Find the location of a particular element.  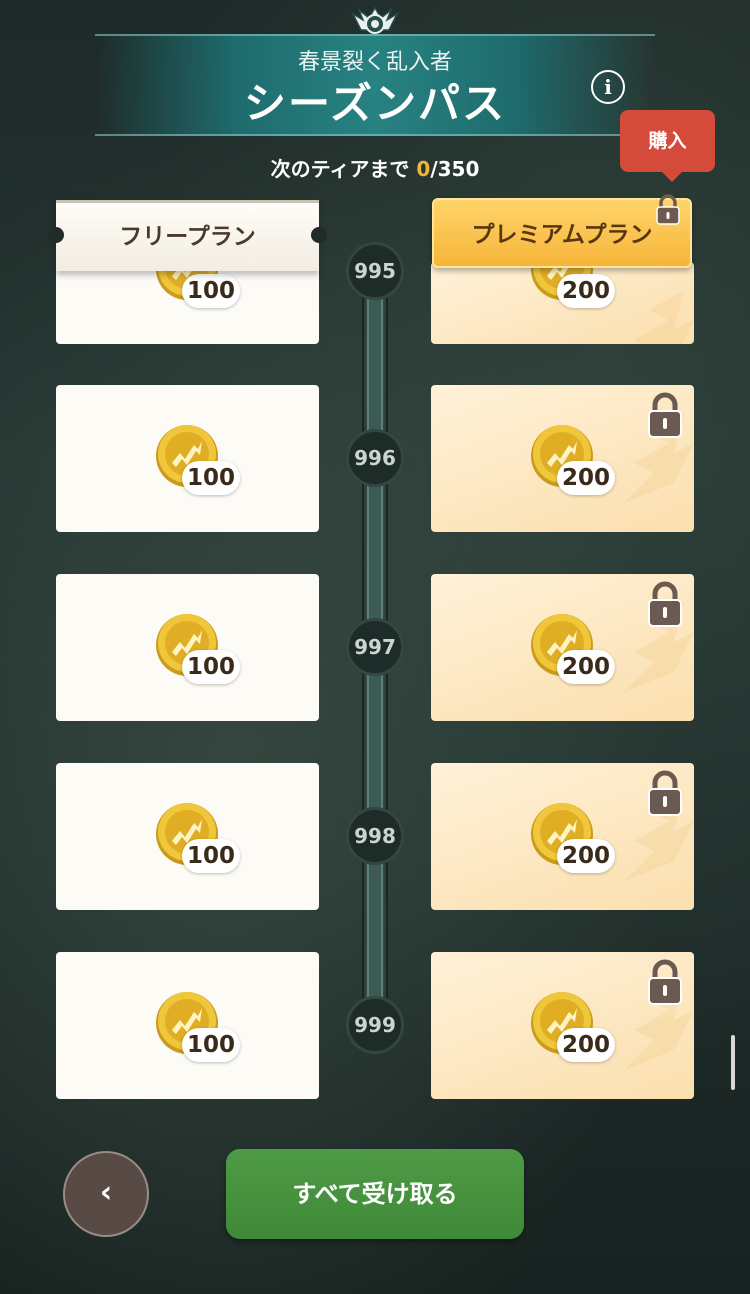

premium-plan-header: プレミアムプラン is located at coordinates (562, 231).